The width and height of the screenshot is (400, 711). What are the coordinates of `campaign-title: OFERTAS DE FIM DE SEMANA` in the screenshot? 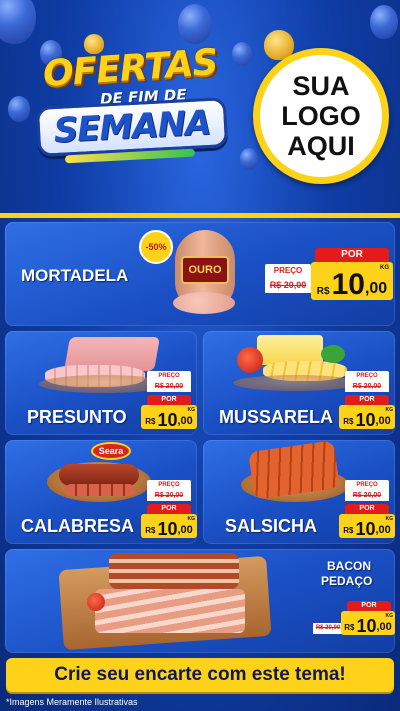 It's located at (127, 105).